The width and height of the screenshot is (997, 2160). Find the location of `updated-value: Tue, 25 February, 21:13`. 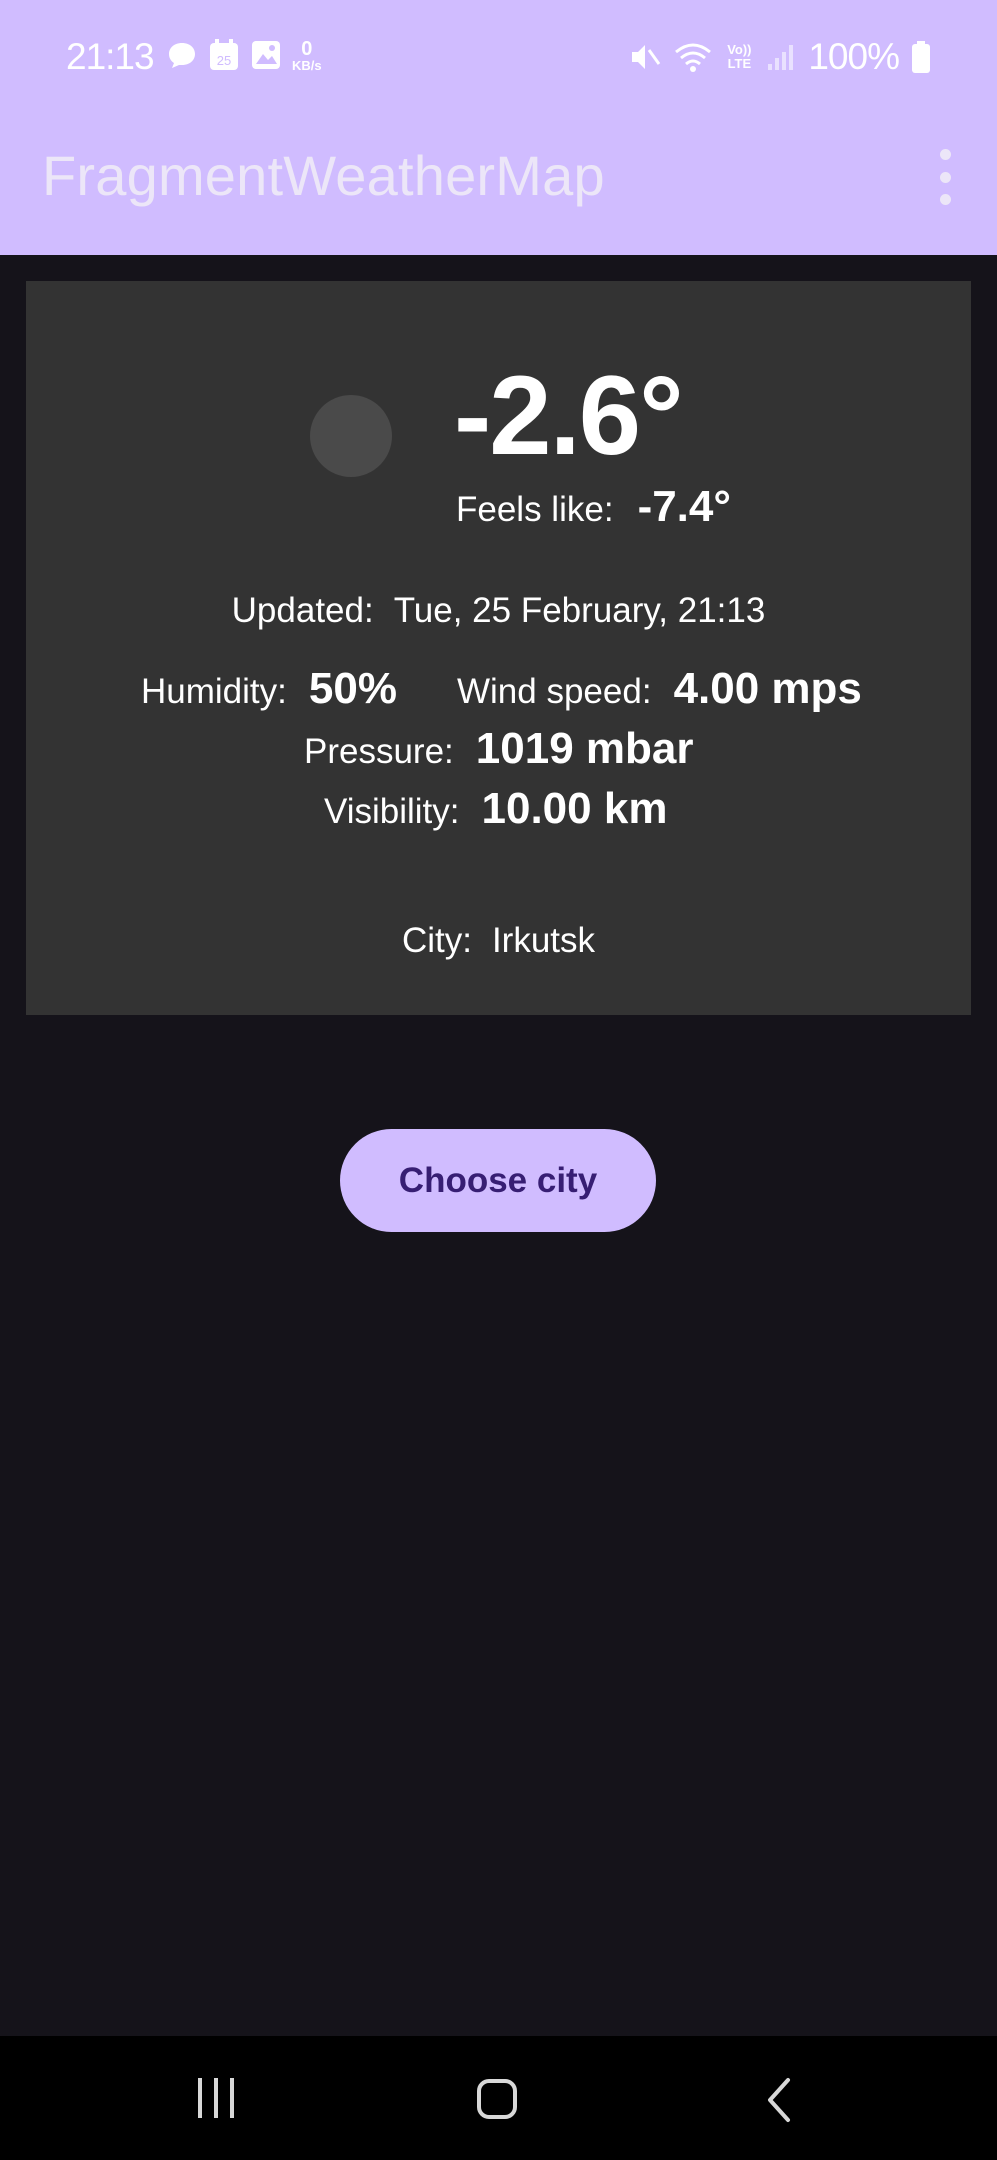

updated-value: Tue, 25 February, 21:13 is located at coordinates (579, 610).